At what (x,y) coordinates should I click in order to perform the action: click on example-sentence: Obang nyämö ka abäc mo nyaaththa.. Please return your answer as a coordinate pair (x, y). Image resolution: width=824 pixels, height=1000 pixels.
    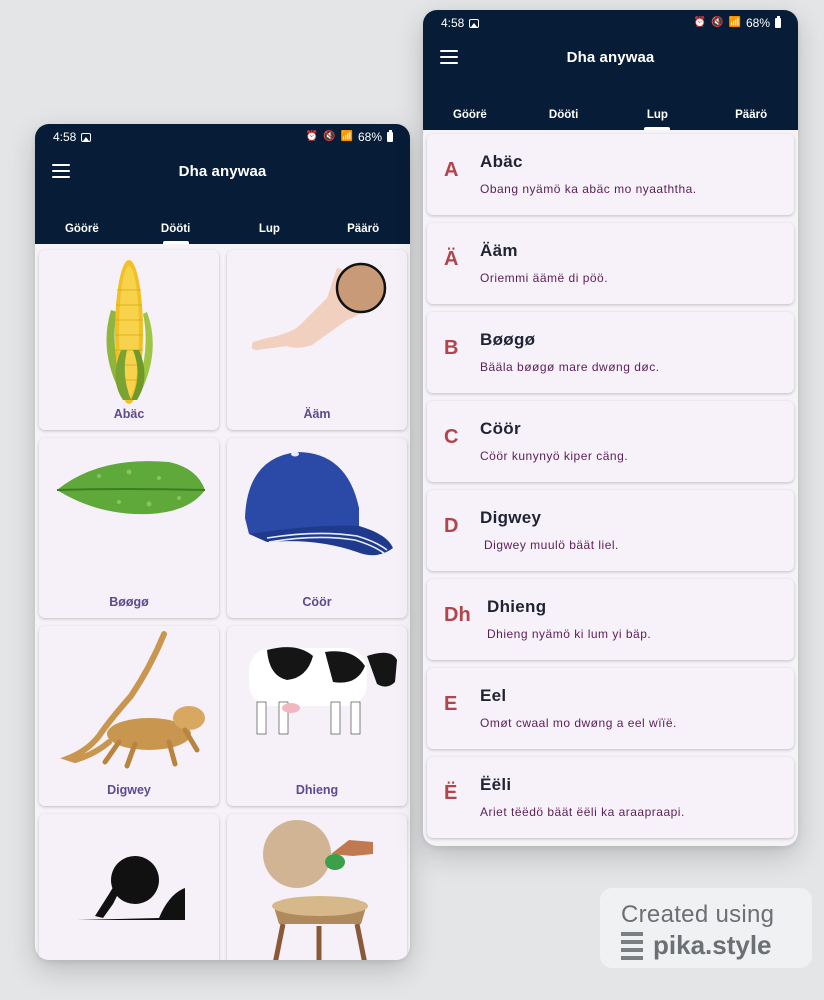
    Looking at the image, I should click on (588, 189).